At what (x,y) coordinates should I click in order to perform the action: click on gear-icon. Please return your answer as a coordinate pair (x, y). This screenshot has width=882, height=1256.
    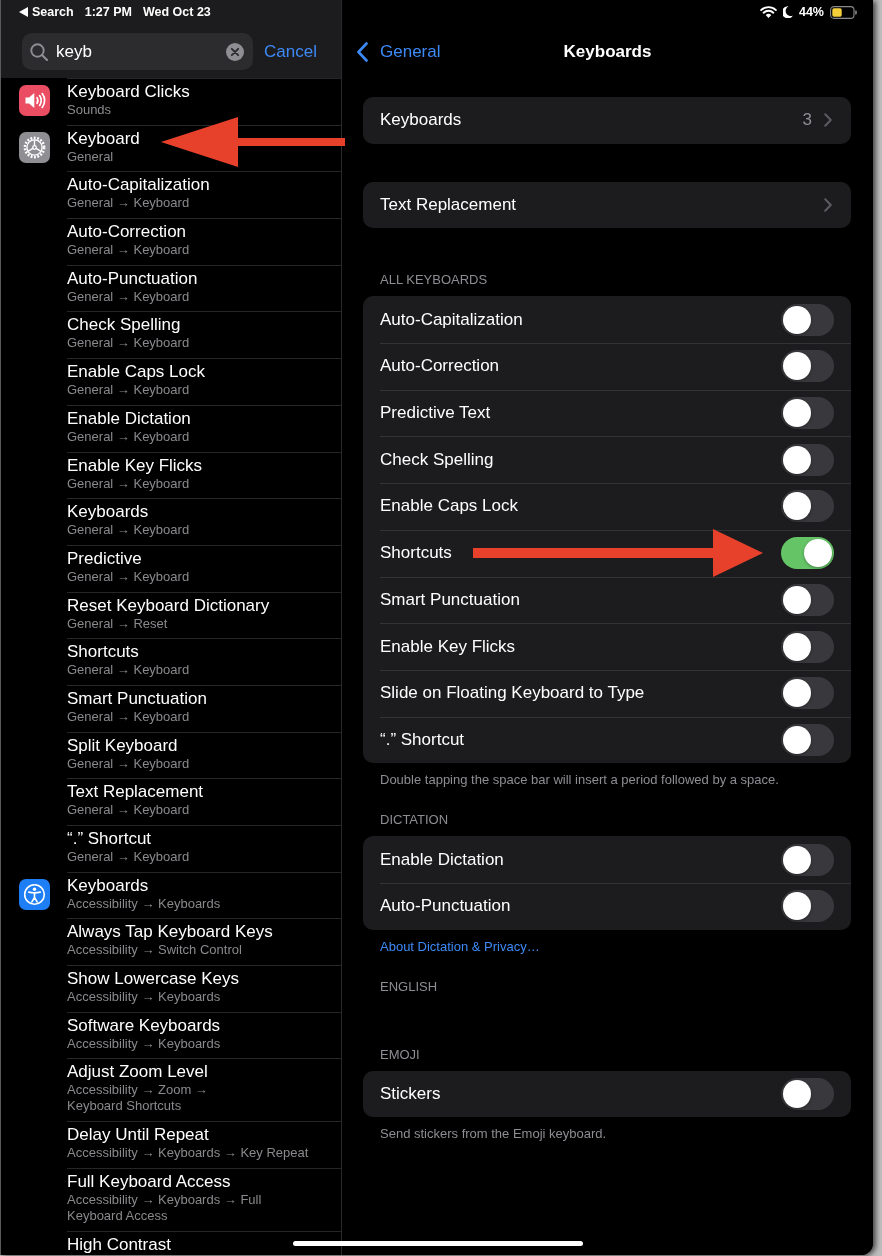
    Looking at the image, I should click on (34, 147).